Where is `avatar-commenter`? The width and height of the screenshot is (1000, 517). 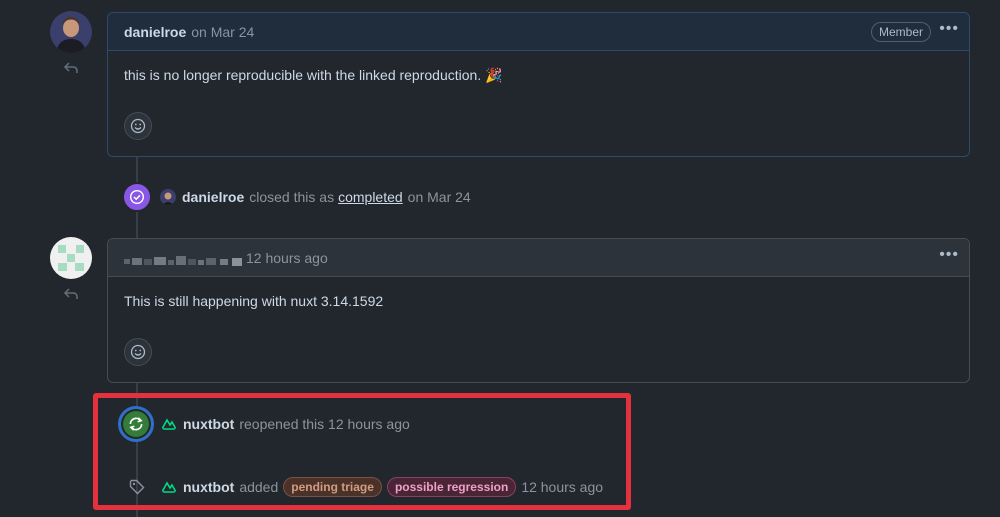
avatar-commenter is located at coordinates (71, 258).